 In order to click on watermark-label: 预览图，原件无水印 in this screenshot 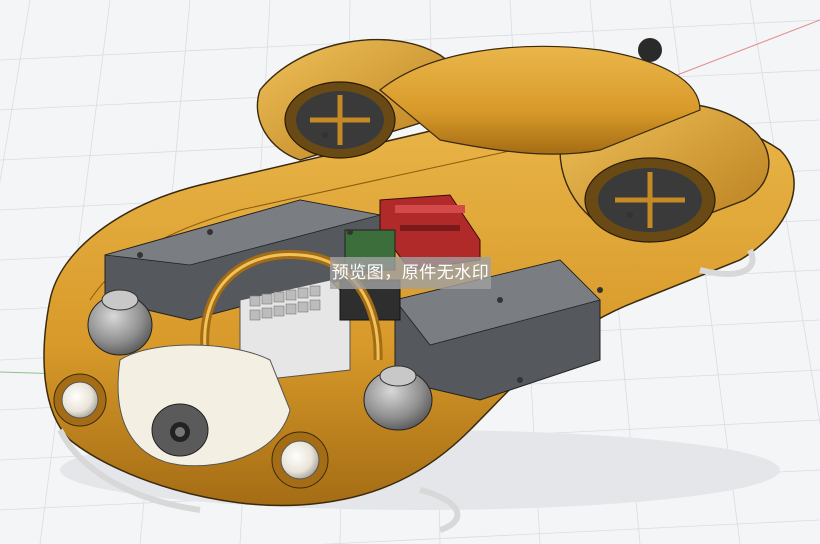, I will do `click(410, 273)`.